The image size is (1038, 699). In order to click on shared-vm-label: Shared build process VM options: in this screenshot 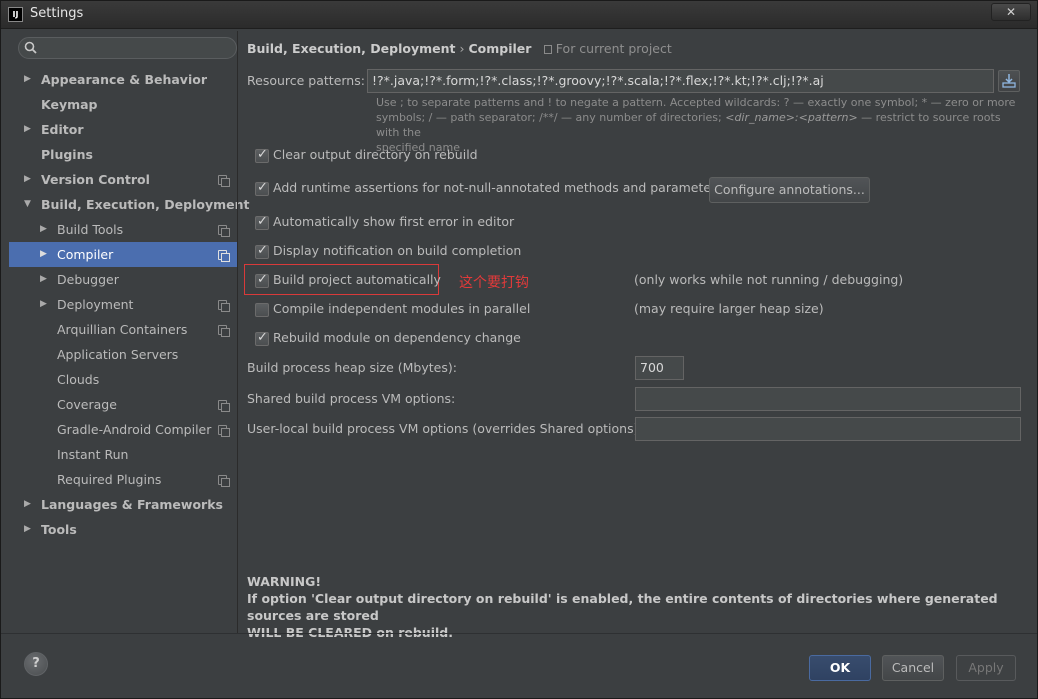, I will do `click(351, 398)`.